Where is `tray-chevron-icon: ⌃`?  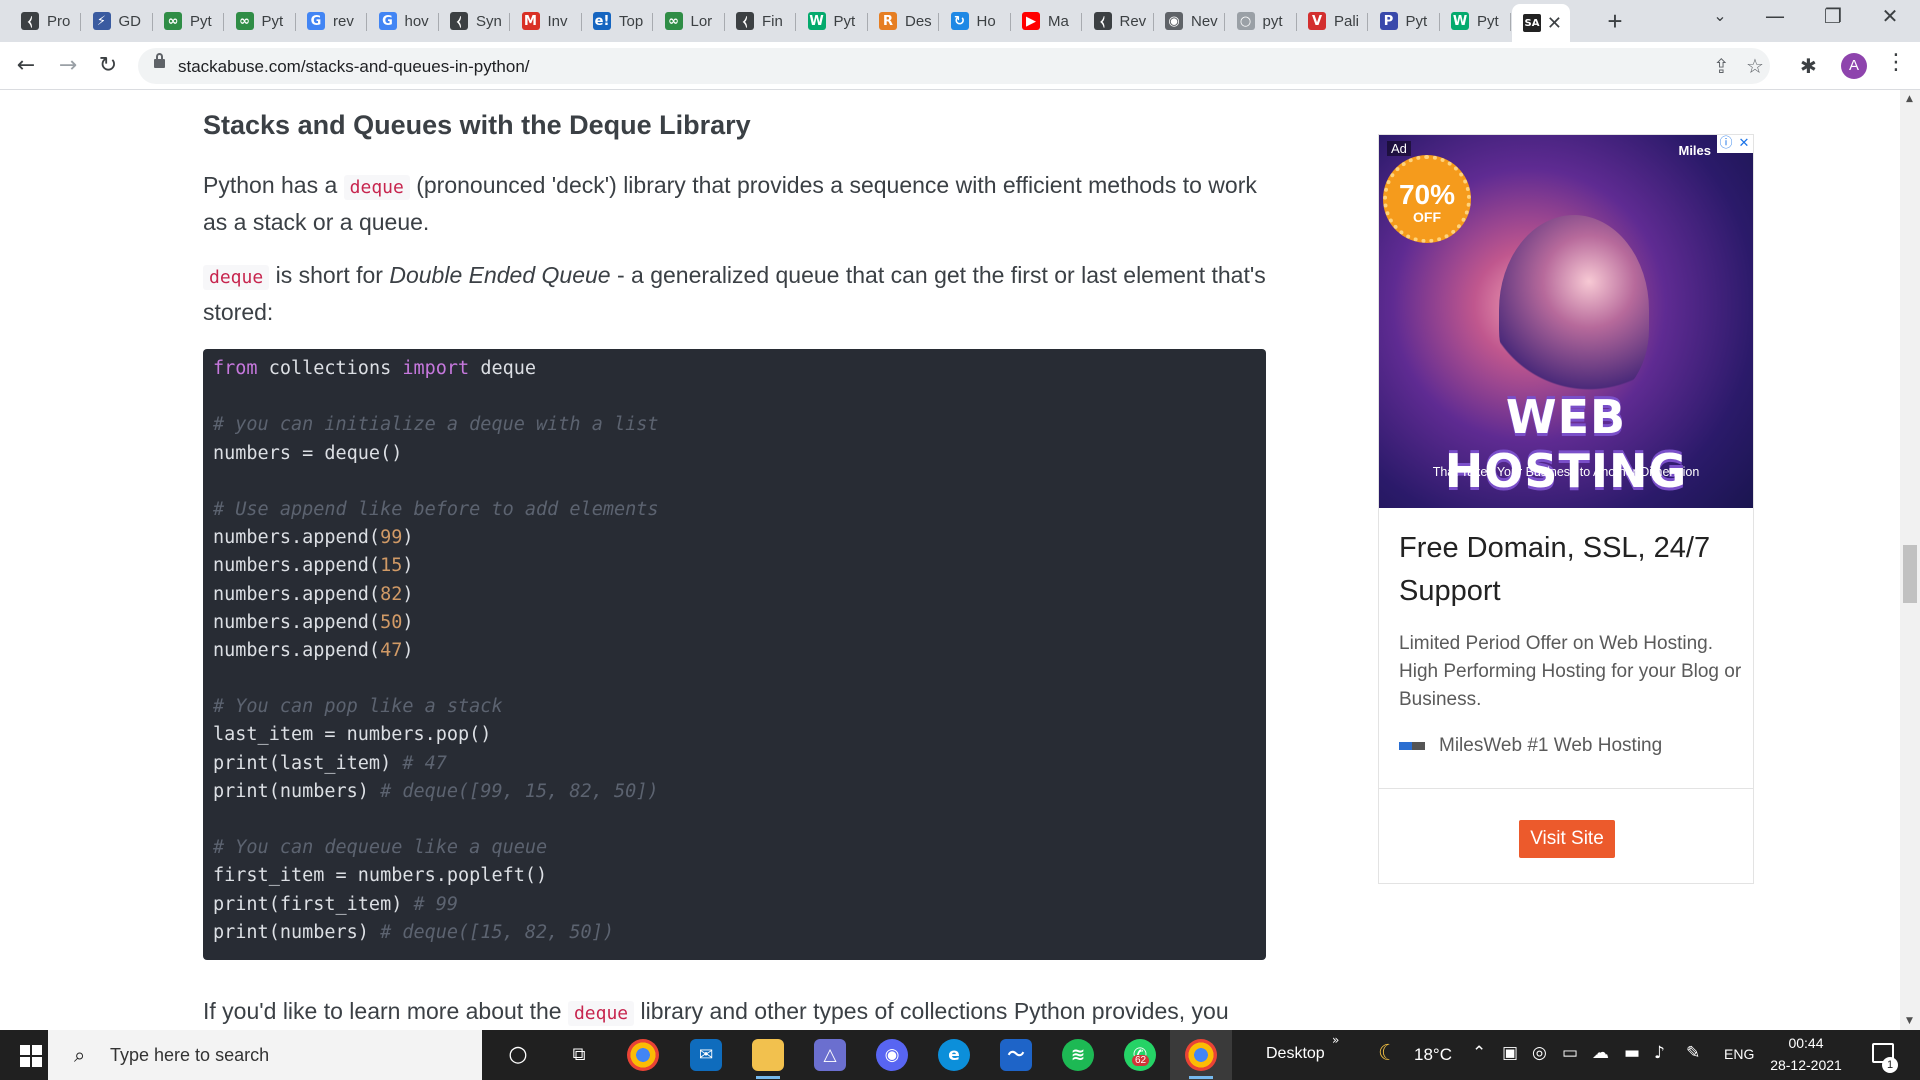 tray-chevron-icon: ⌃ is located at coordinates (1479, 1053).